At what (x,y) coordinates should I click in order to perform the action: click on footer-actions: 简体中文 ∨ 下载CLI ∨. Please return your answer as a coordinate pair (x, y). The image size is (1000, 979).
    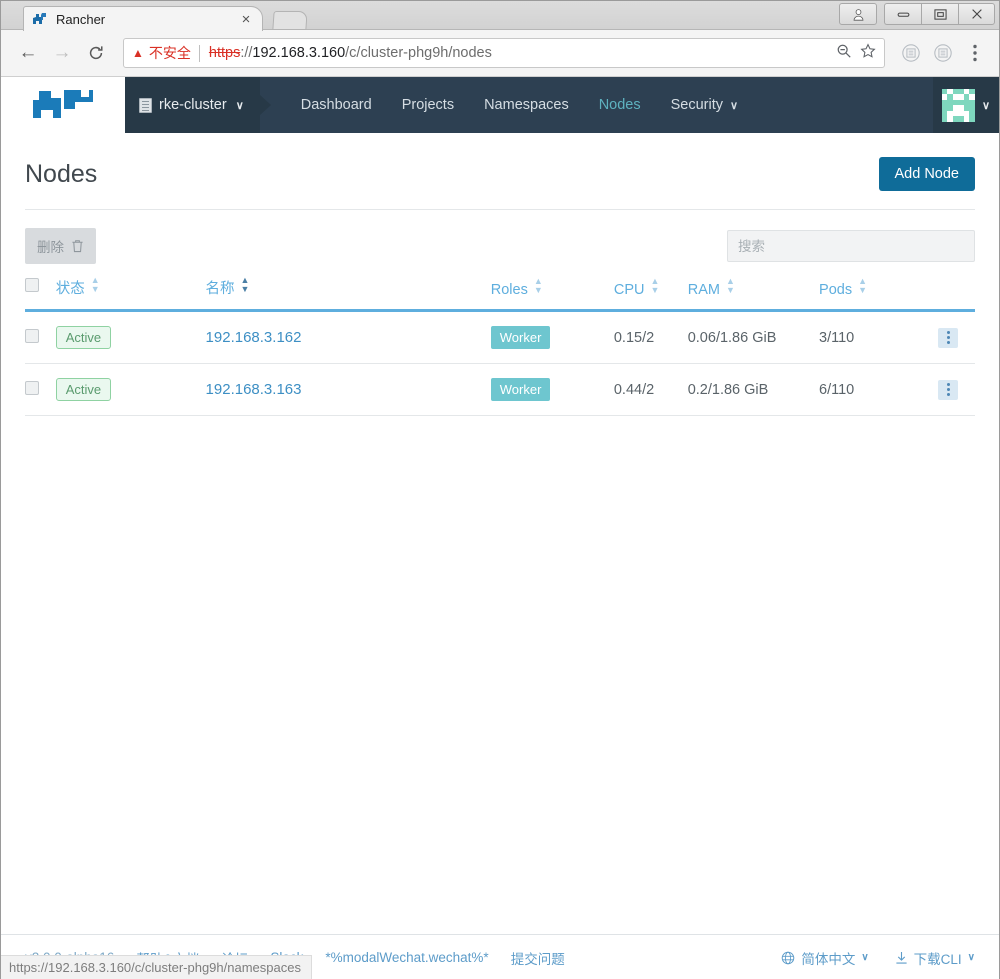
    Looking at the image, I should click on (878, 958).